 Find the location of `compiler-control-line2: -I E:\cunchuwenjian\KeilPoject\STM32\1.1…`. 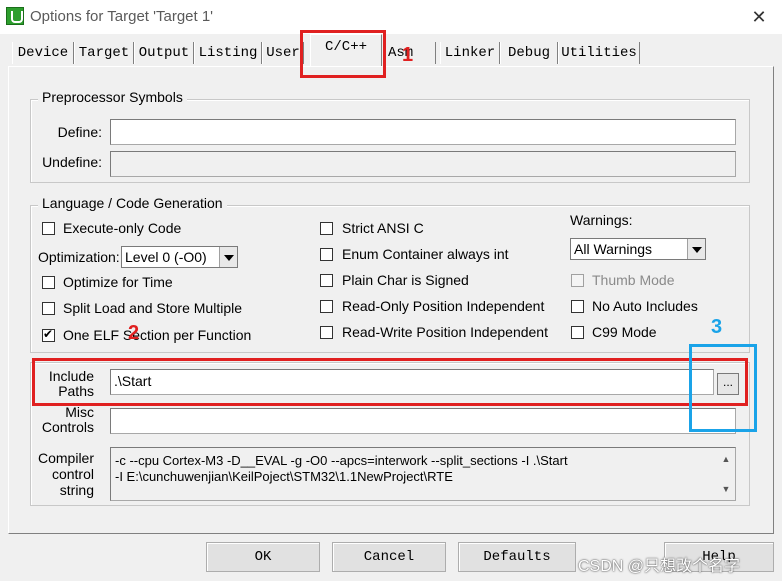

compiler-control-line2: -I E:\cunchuwenjian\KeilPoject\STM32\1.1… is located at coordinates (284, 476).